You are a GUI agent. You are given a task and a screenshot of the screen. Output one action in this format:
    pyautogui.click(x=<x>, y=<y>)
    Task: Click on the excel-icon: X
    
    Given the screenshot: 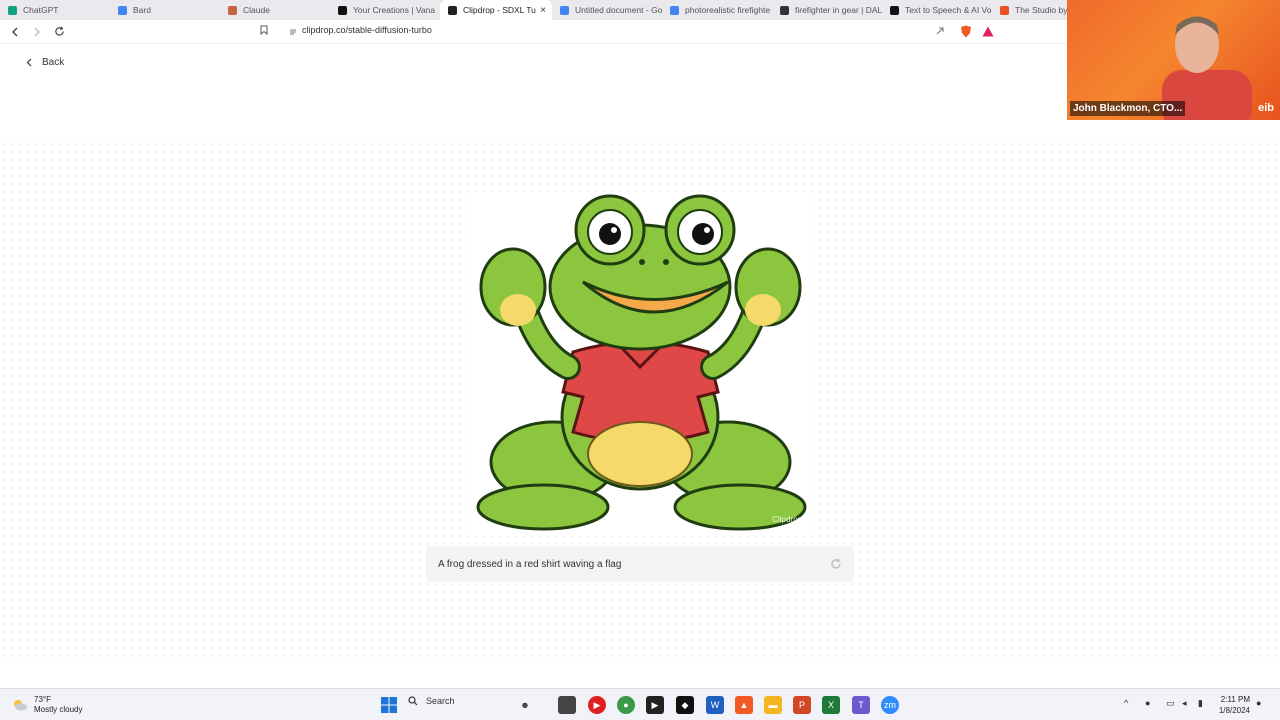 What is the action you would take?
    pyautogui.click(x=831, y=705)
    